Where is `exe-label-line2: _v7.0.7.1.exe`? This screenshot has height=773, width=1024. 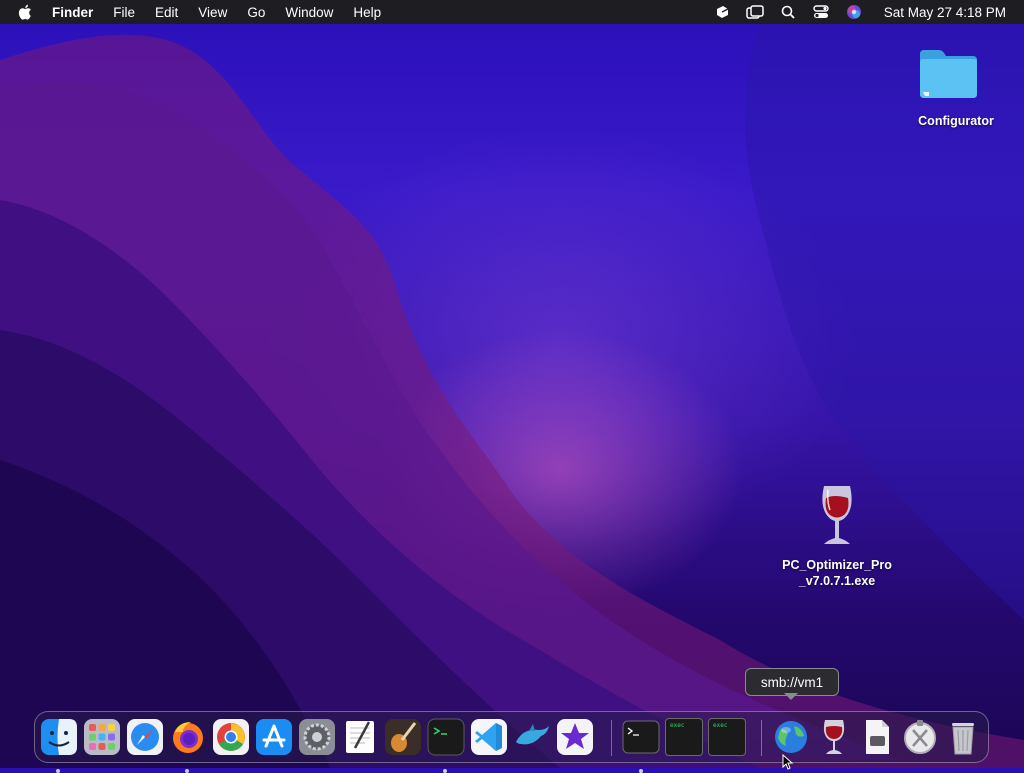
exe-label-line2: _v7.0.7.1.exe is located at coordinates (837, 581).